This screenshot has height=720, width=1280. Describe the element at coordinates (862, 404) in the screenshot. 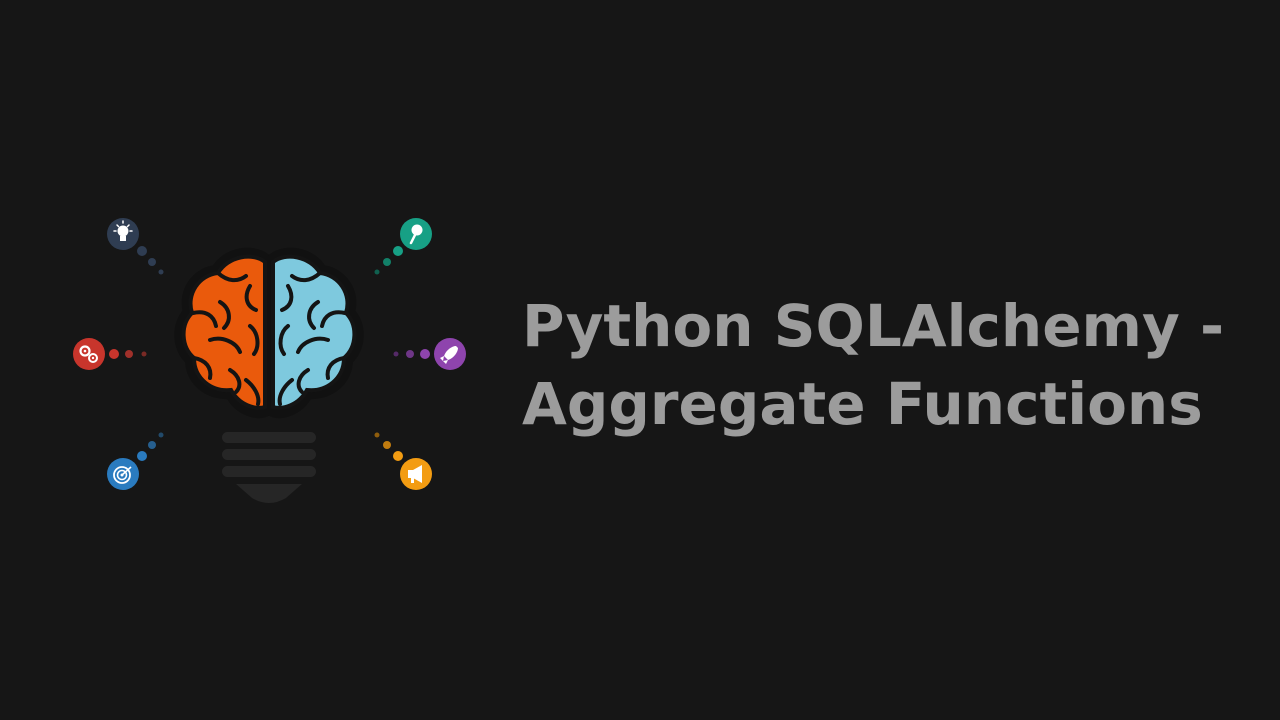

I see `title-line-2: Aggregate Functions` at that location.